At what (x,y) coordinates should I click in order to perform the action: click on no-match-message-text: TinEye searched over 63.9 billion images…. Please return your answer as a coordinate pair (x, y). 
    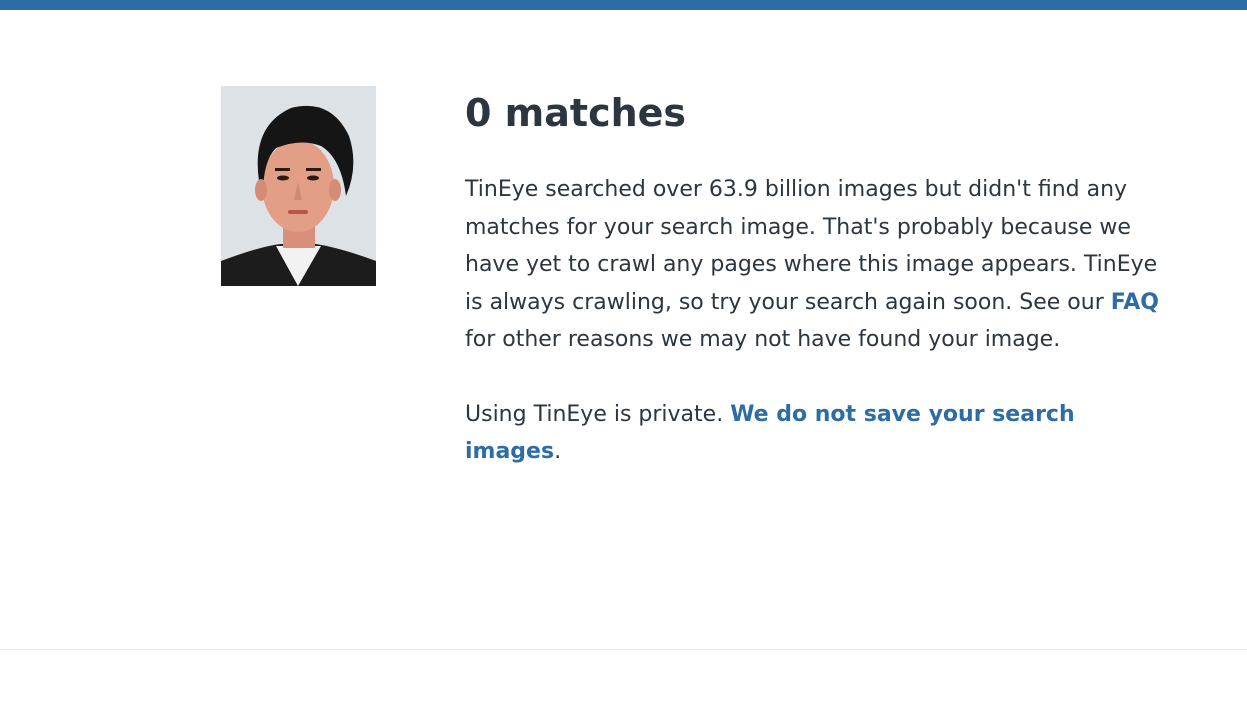
    Looking at the image, I should click on (811, 246).